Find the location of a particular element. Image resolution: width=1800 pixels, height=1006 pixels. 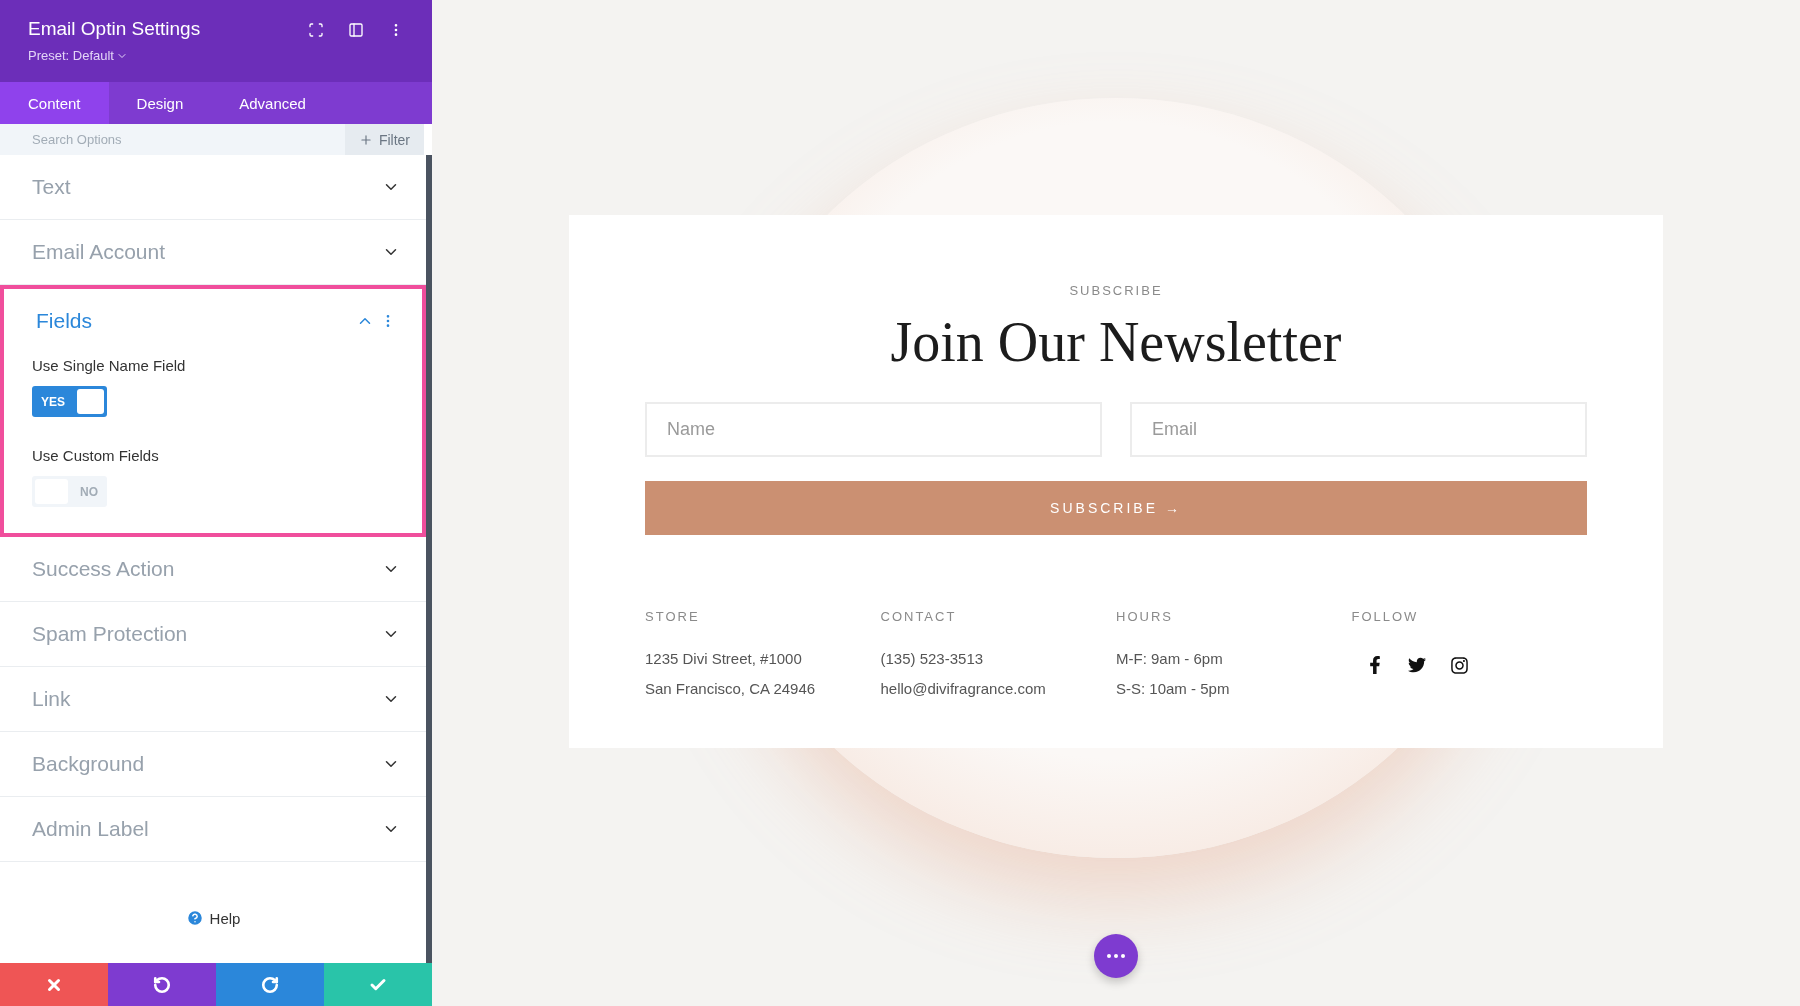

help-link: Help is located at coordinates (213, 918).